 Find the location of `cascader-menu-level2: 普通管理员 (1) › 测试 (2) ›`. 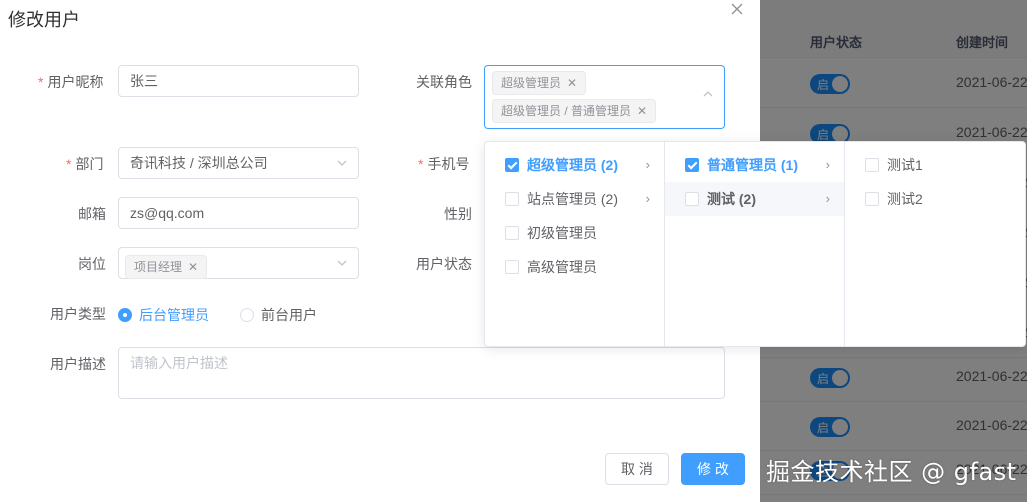

cascader-menu-level2: 普通管理员 (1) › 测试 (2) › is located at coordinates (755, 244).